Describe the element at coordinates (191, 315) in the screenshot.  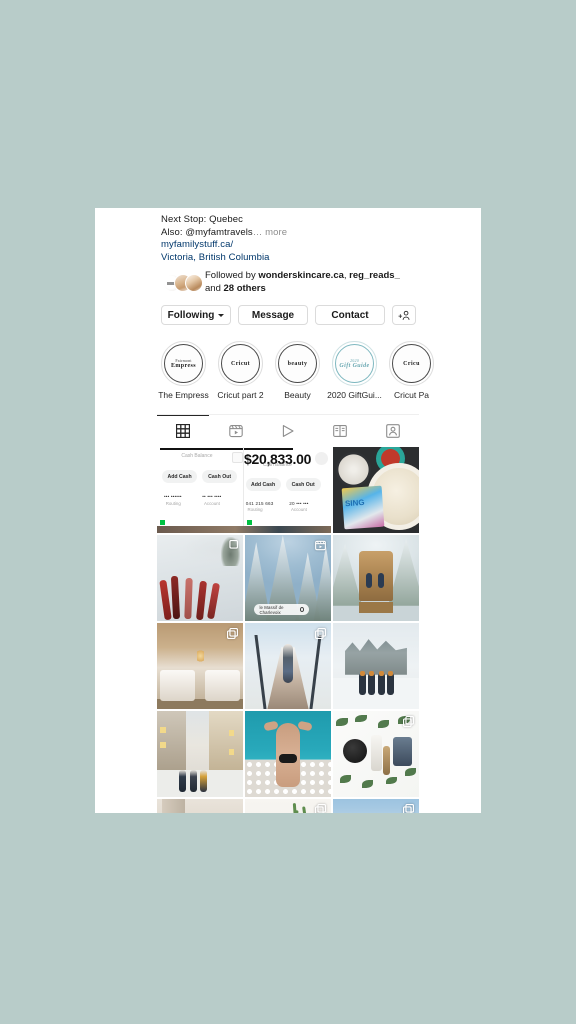
I see `following-button-label: Following` at that location.